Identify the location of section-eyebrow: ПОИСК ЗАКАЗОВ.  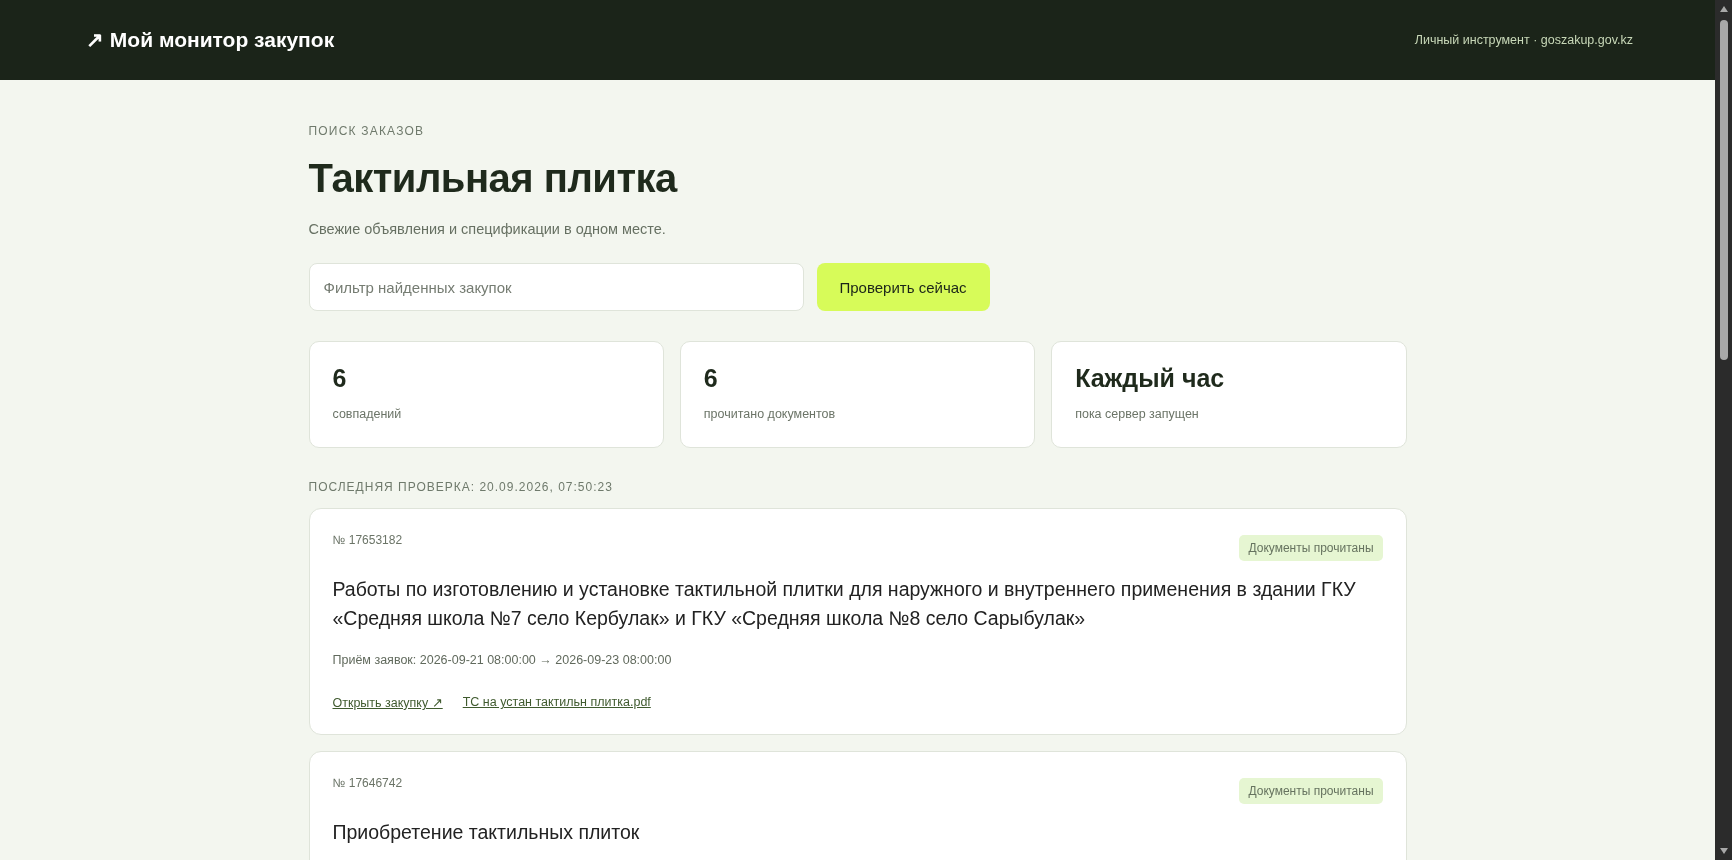
(367, 131).